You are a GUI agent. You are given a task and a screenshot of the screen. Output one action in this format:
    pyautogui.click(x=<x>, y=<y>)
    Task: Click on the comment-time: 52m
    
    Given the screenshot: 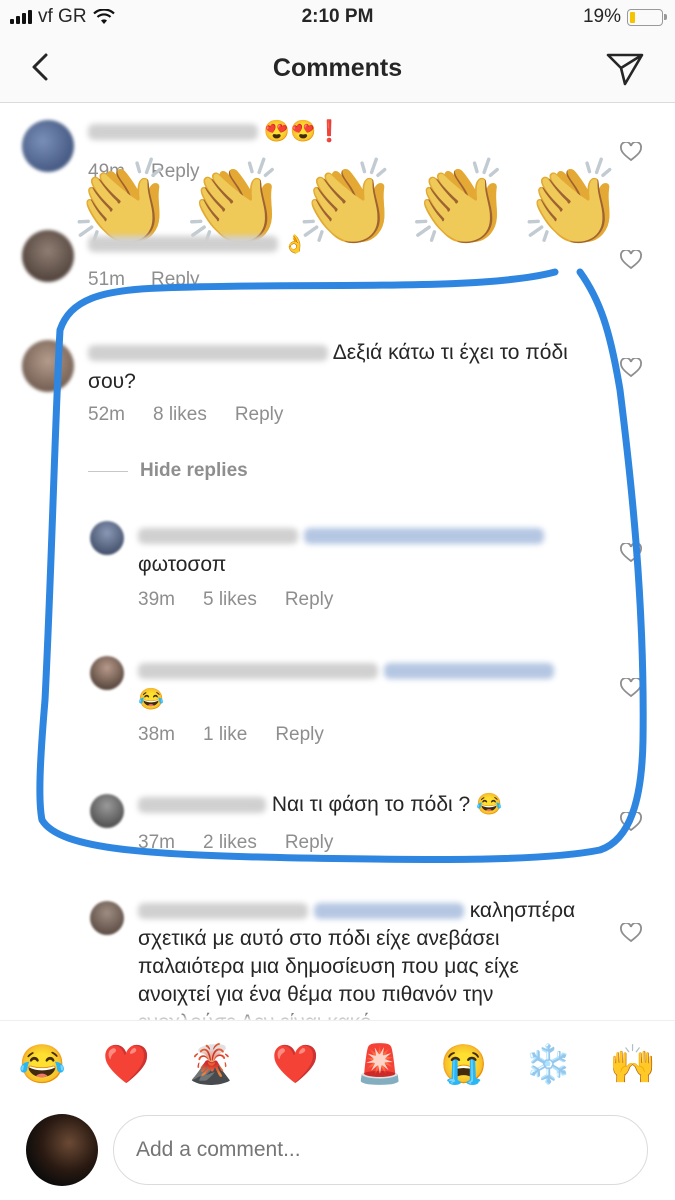 What is the action you would take?
    pyautogui.click(x=106, y=414)
    